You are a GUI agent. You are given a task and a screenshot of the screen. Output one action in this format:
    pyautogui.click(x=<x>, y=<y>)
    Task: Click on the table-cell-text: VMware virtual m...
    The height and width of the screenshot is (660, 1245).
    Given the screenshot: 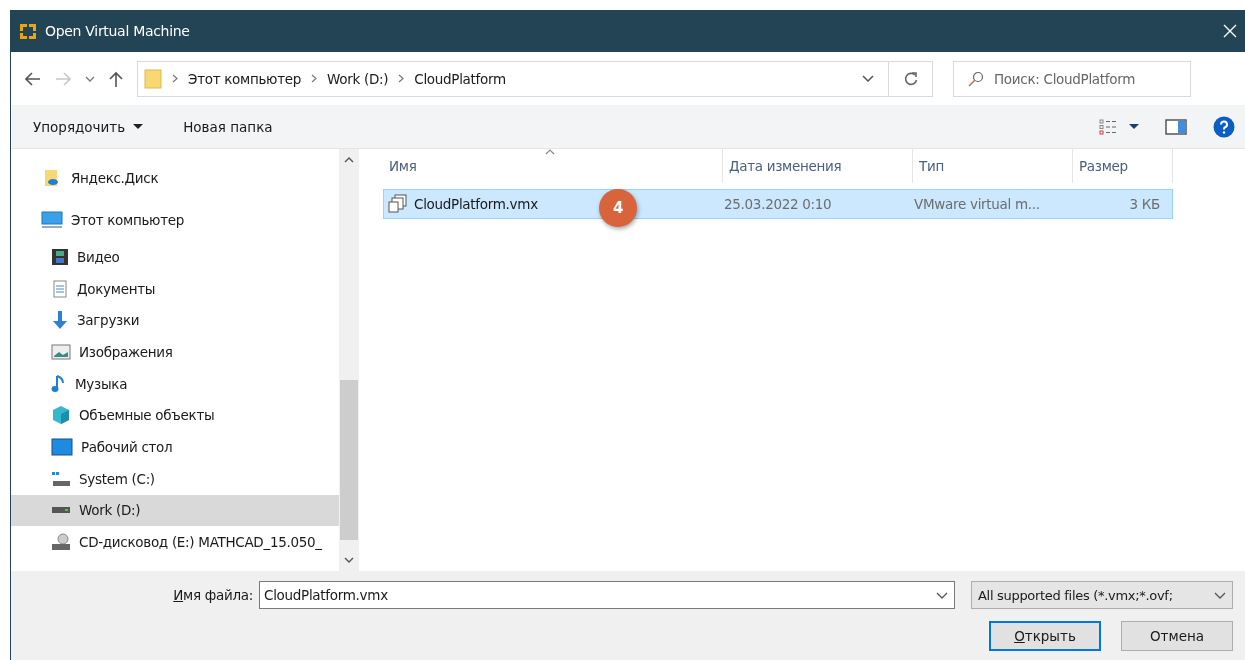 What is the action you would take?
    pyautogui.click(x=977, y=204)
    